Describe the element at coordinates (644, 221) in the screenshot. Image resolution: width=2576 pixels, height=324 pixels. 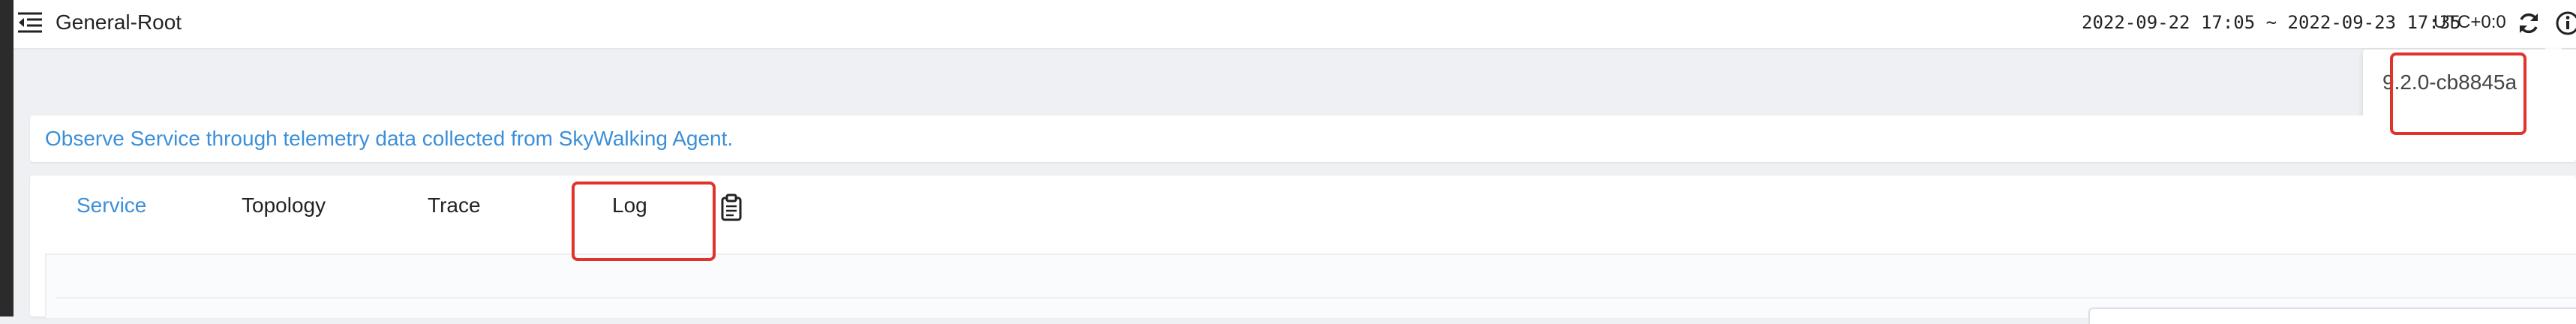
I see `highlight-box-log-tab` at that location.